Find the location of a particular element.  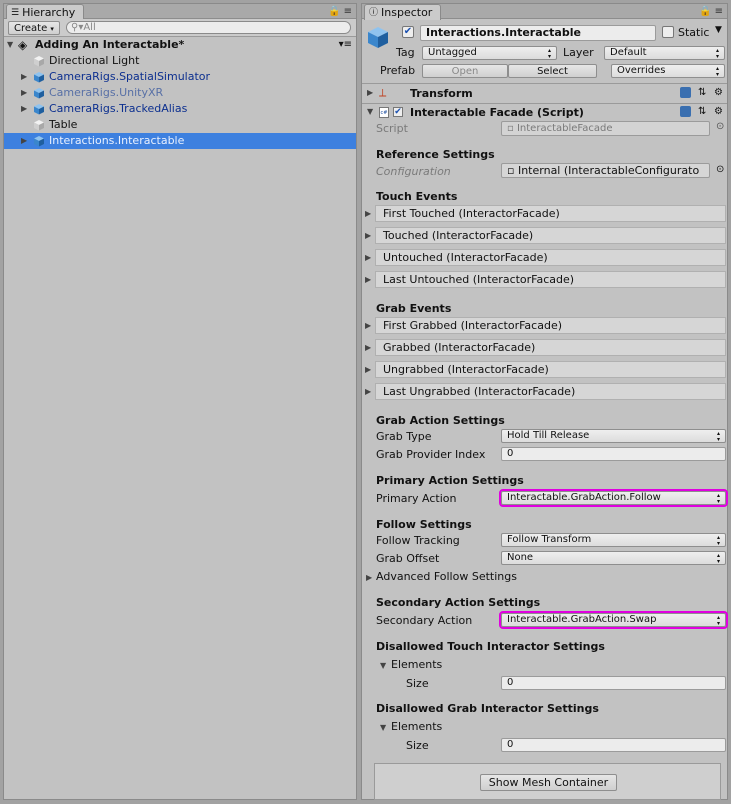

create-button-label: Create is located at coordinates (31, 28).